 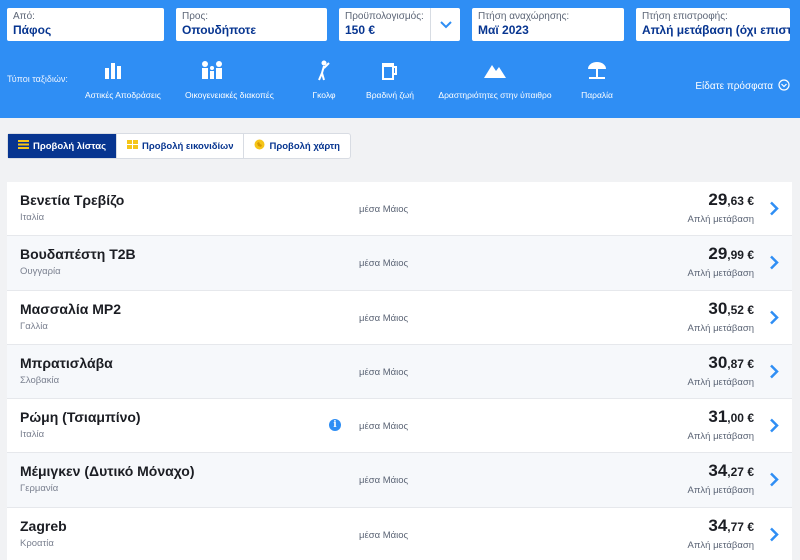 What do you see at coordinates (37, 543) in the screenshot?
I see `destination-country: Κροατία` at bounding box center [37, 543].